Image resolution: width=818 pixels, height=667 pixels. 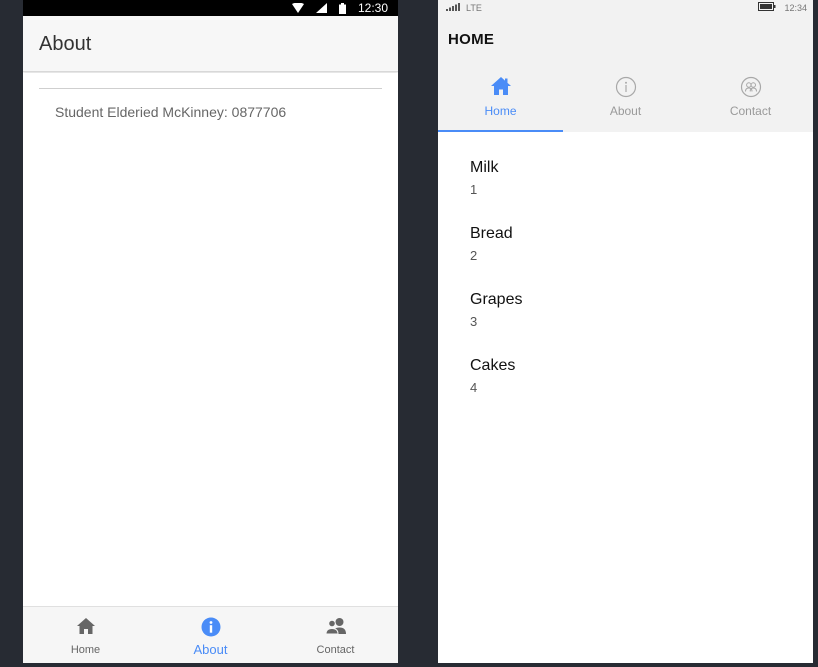 What do you see at coordinates (625, 8) in the screenshot?
I see `windows-status-bar: LTE 12:34` at bounding box center [625, 8].